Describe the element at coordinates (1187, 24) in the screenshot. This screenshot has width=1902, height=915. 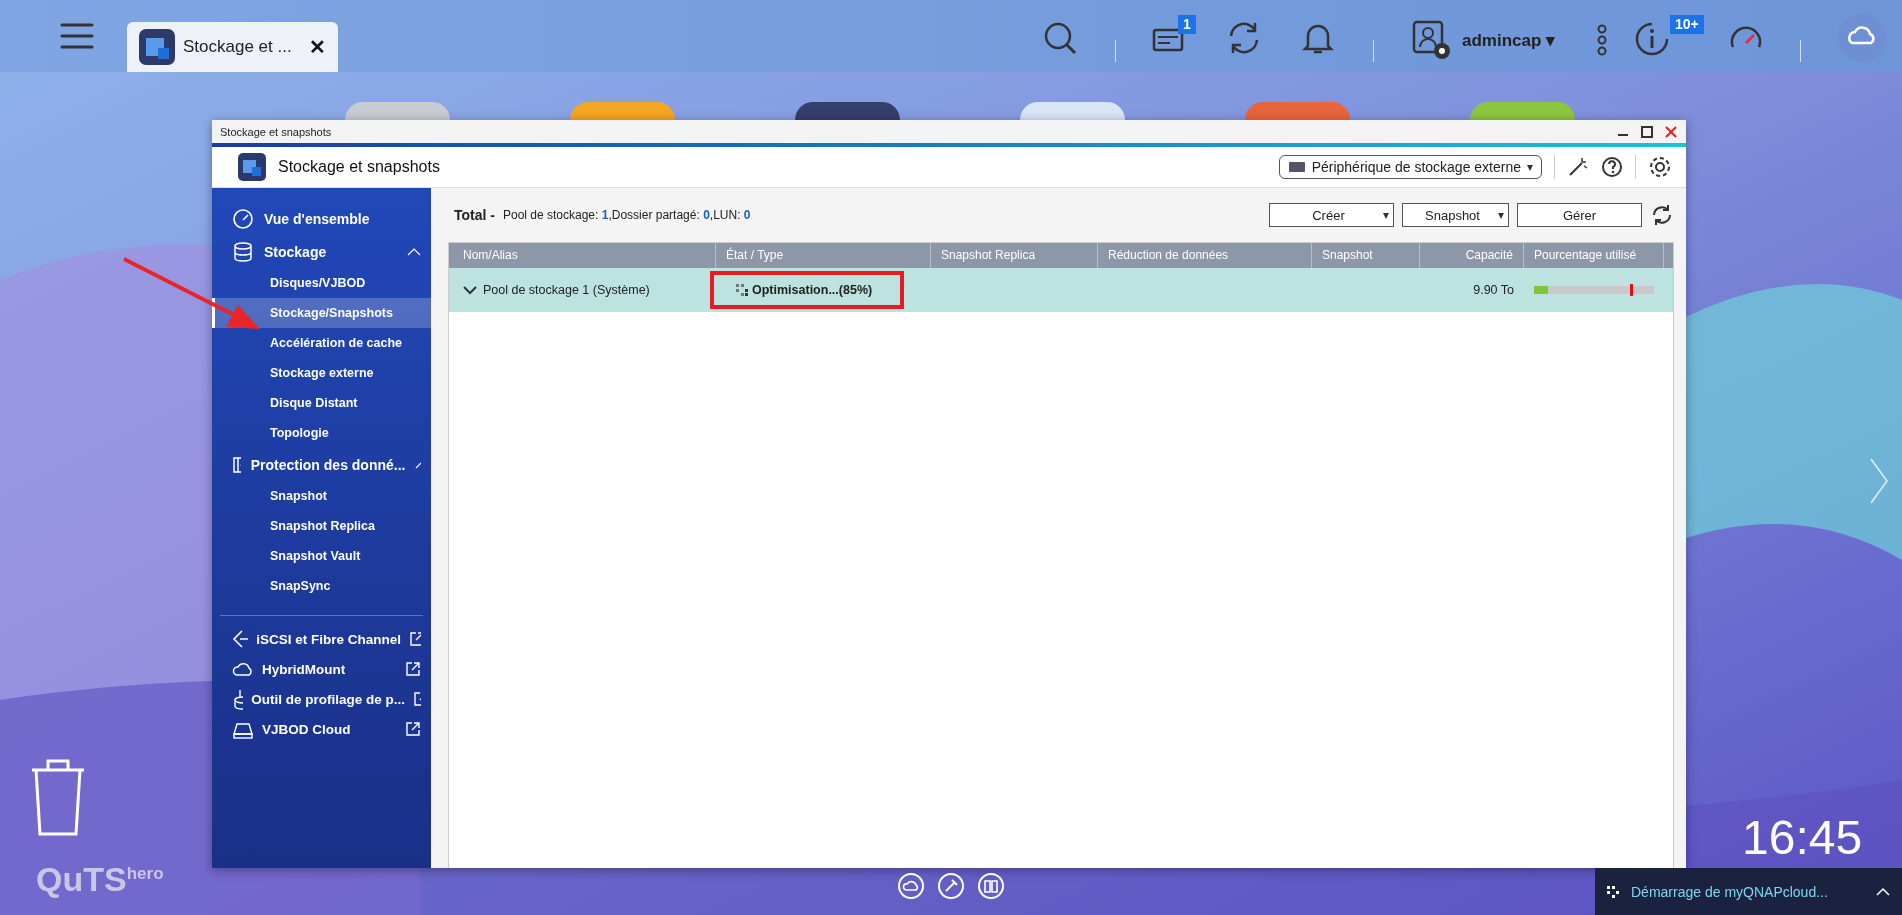
I see `notification-badge: 1` at that location.